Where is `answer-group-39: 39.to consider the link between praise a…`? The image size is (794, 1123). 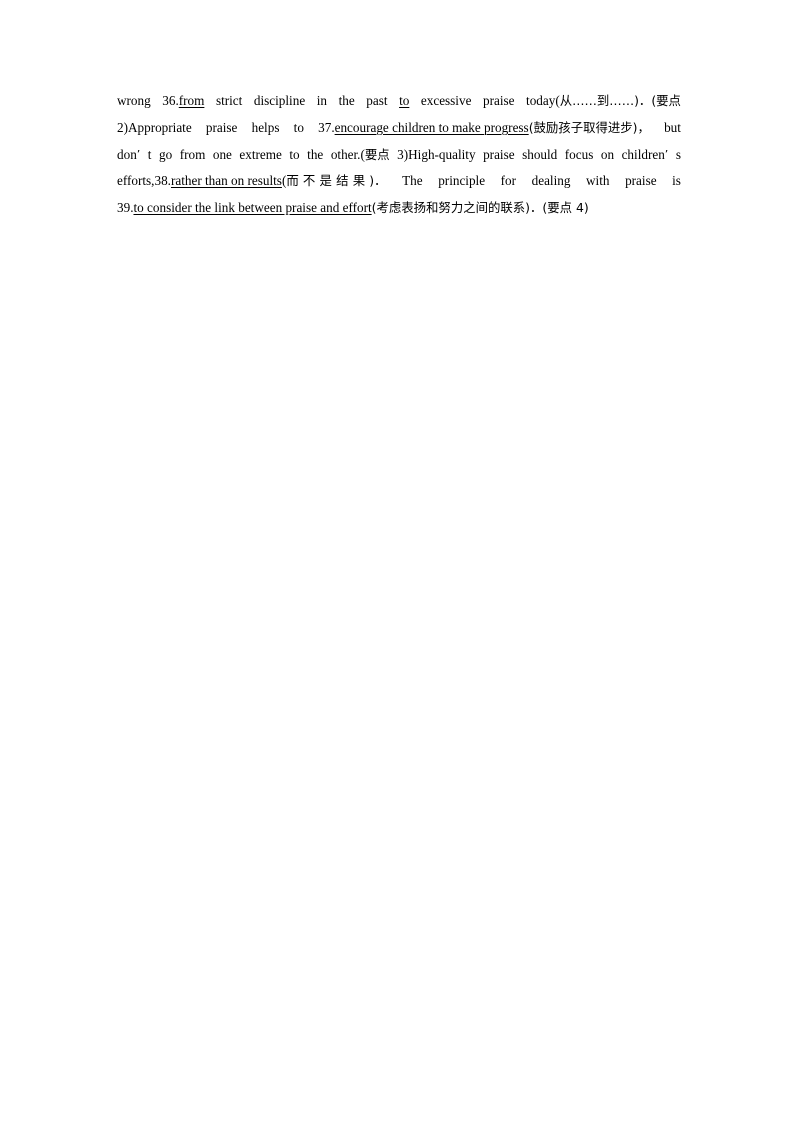
answer-group-39: 39.to consider the link between praise a… is located at coordinates (353, 208).